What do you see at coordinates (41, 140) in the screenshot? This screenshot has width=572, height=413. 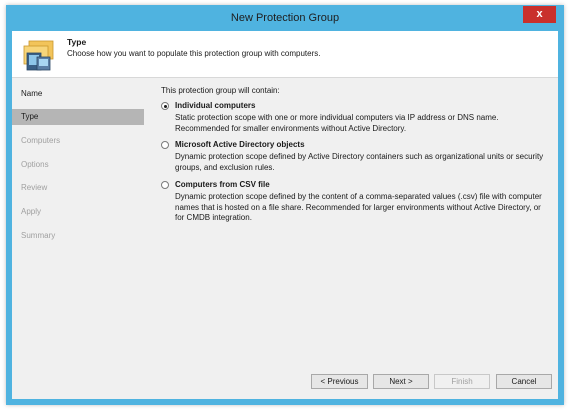 I see `sidebar-item-computers: Computers` at bounding box center [41, 140].